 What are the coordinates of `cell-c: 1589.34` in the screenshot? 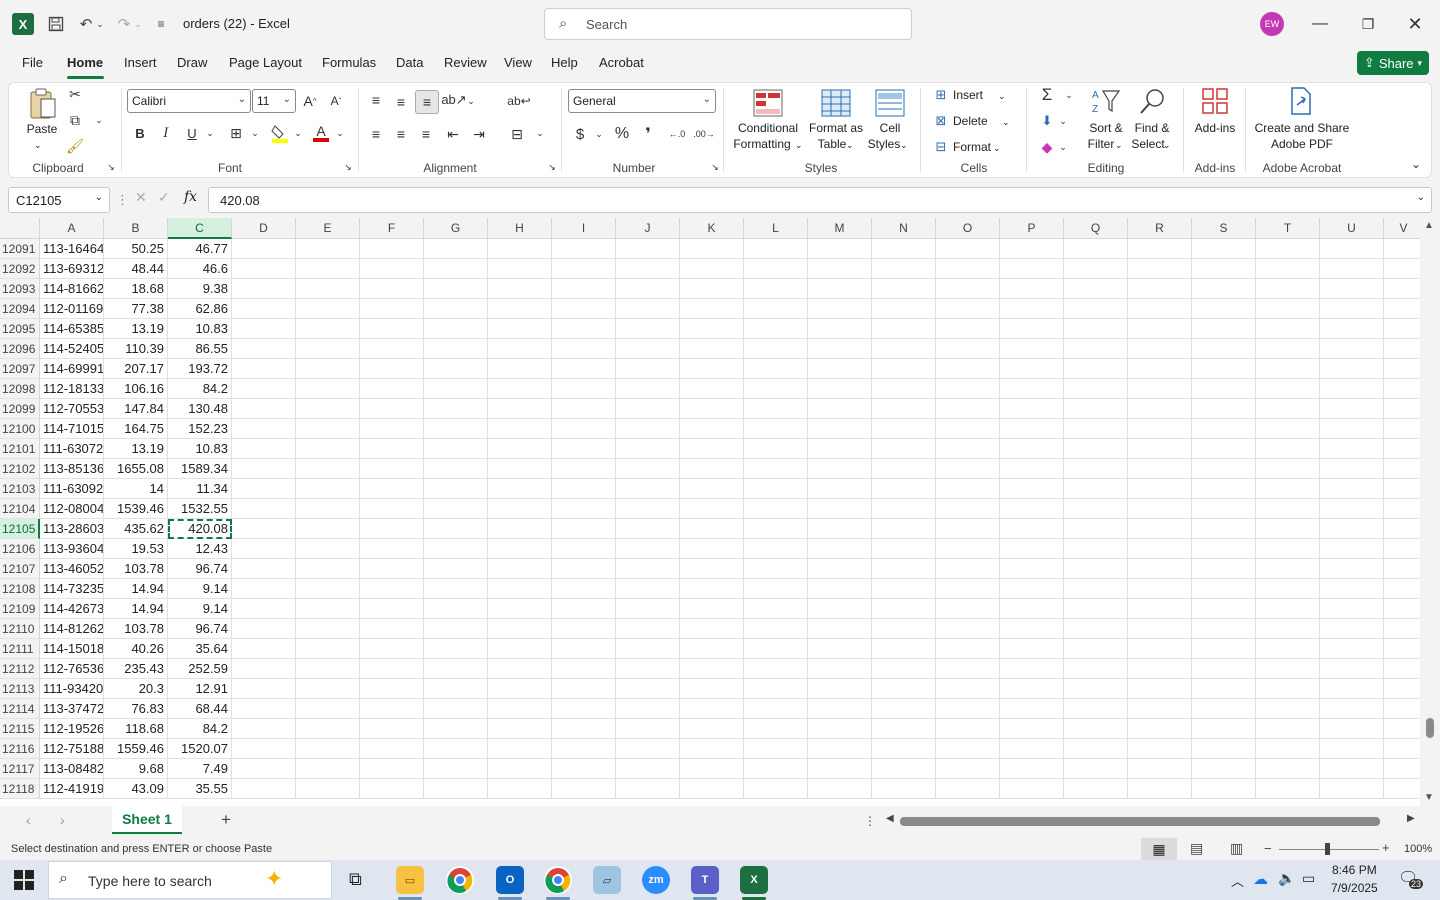 It's located at (200, 469).